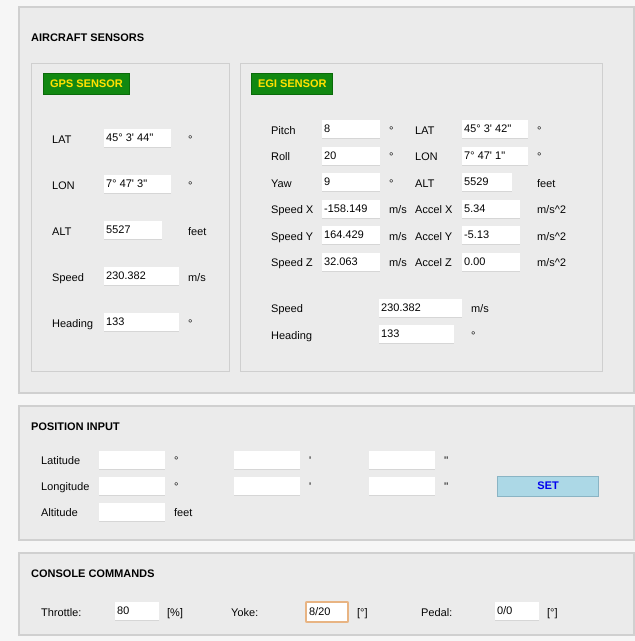 Image resolution: width=635 pixels, height=641 pixels. I want to click on field-label: Speed X, so click(292, 210).